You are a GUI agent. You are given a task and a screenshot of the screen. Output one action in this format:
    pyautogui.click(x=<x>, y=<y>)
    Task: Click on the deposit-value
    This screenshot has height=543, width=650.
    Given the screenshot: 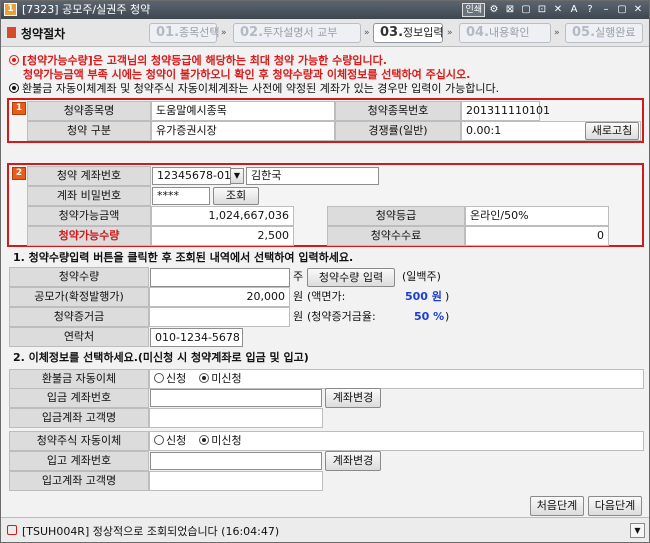 What is the action you would take?
    pyautogui.click(x=219, y=317)
    